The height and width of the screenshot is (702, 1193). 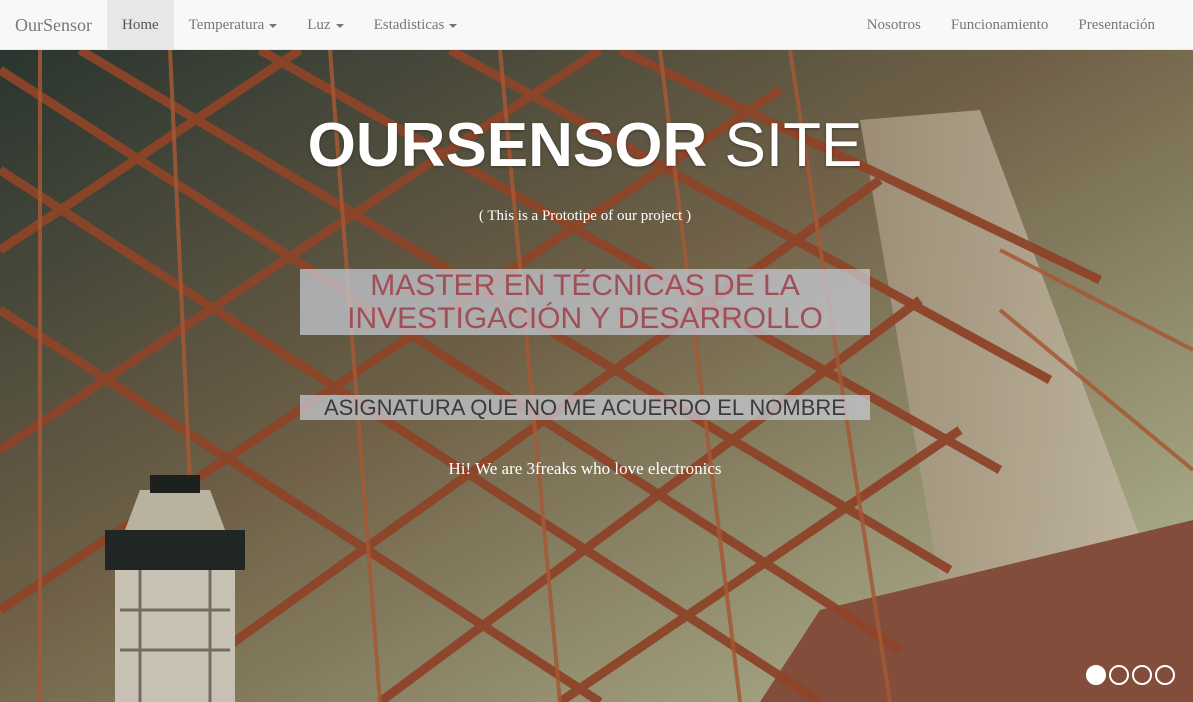 I want to click on nav-item-home: Home, so click(x=140, y=25).